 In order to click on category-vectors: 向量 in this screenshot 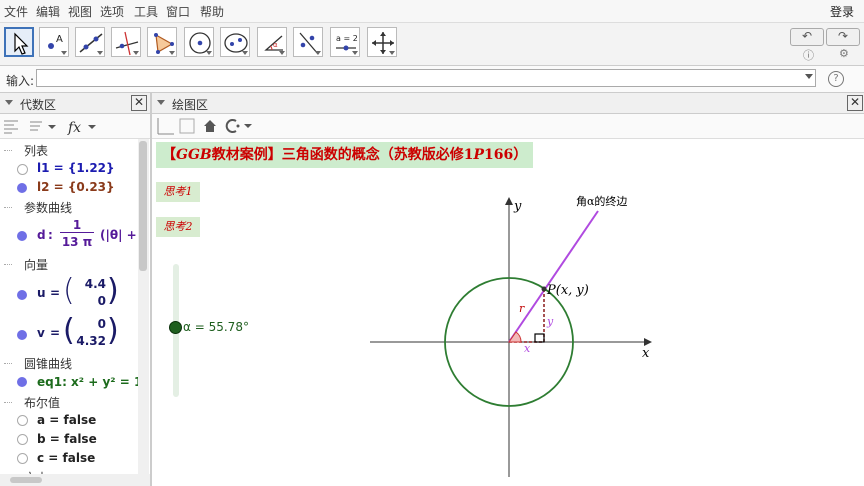, I will do `click(70, 263)`.